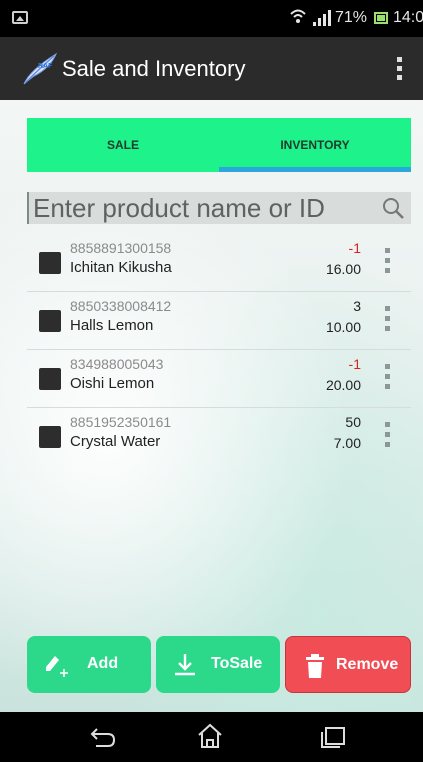  Describe the element at coordinates (219, 379) in the screenshot. I see `list-item: 834988005043 Oishi Lemon -1 20.00` at that location.